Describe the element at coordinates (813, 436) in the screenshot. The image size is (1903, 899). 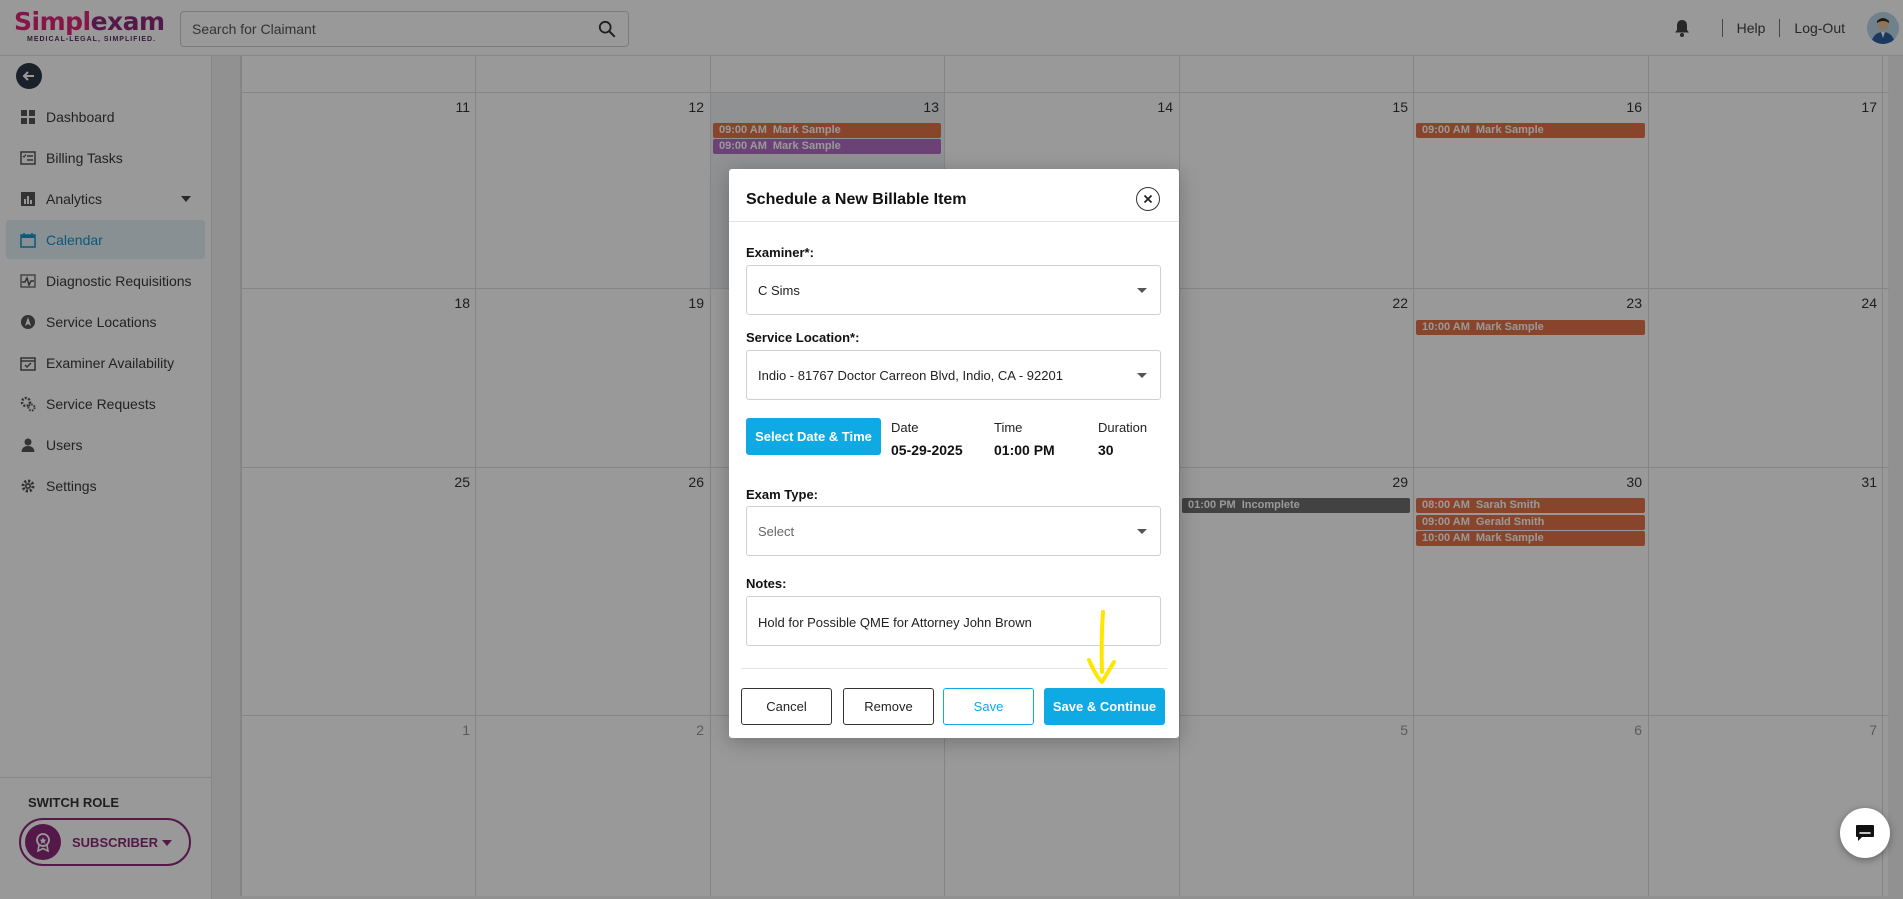
I see `select-date-time-button: Select Date & Time` at that location.